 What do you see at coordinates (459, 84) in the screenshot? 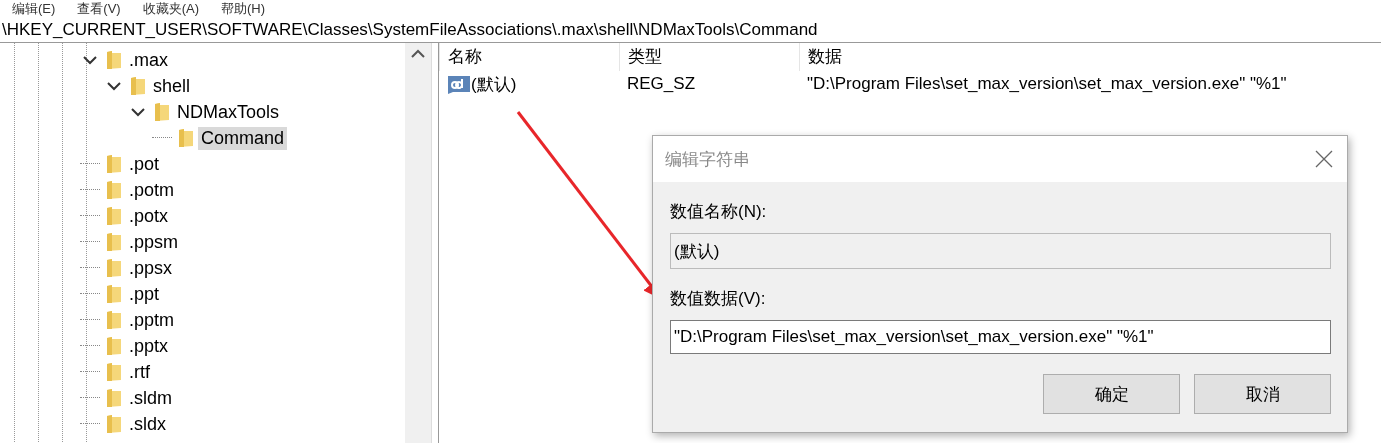
I see `string-value-icon` at bounding box center [459, 84].